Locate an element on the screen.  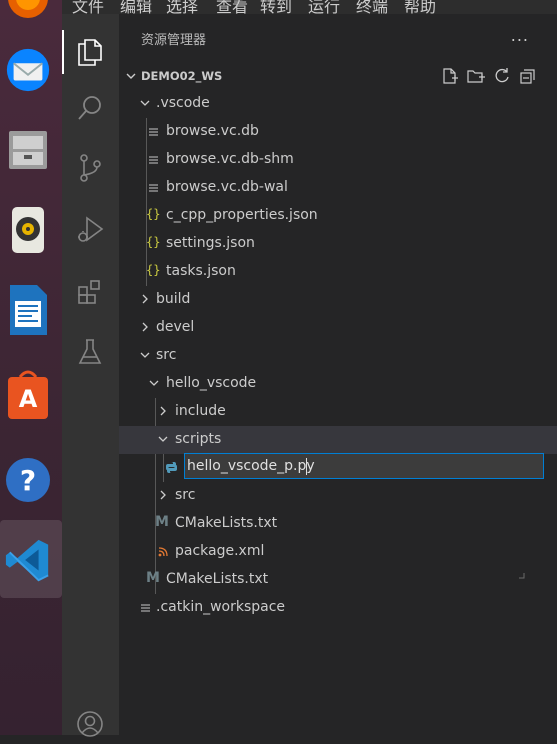
text-cursor is located at coordinates (306, 466).